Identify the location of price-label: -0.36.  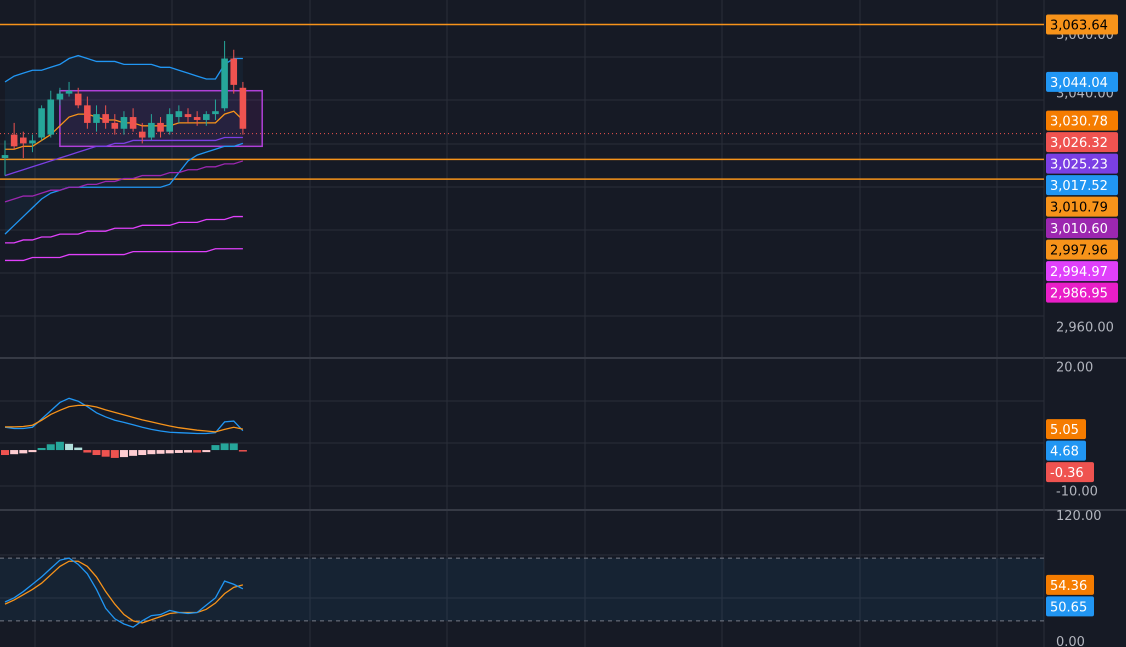
(1070, 472).